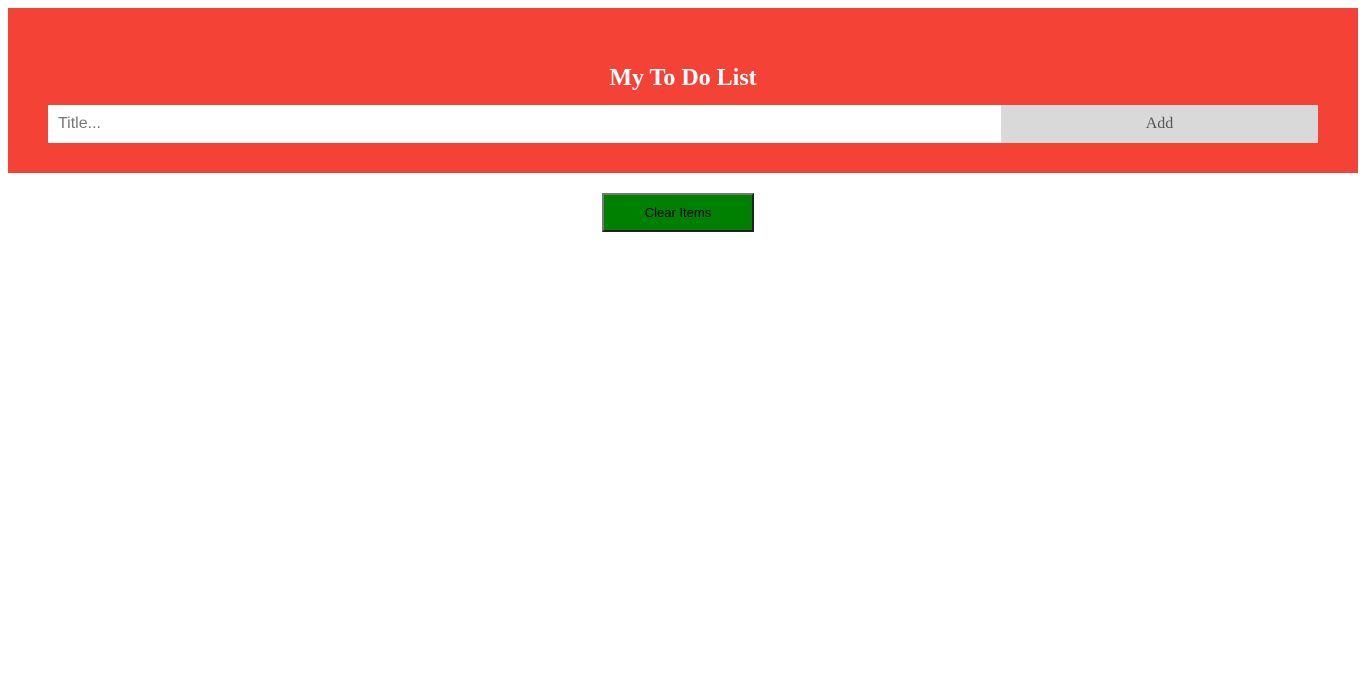 The height and width of the screenshot is (695, 1366). I want to click on clear-items-button: Clear Items, so click(678, 212).